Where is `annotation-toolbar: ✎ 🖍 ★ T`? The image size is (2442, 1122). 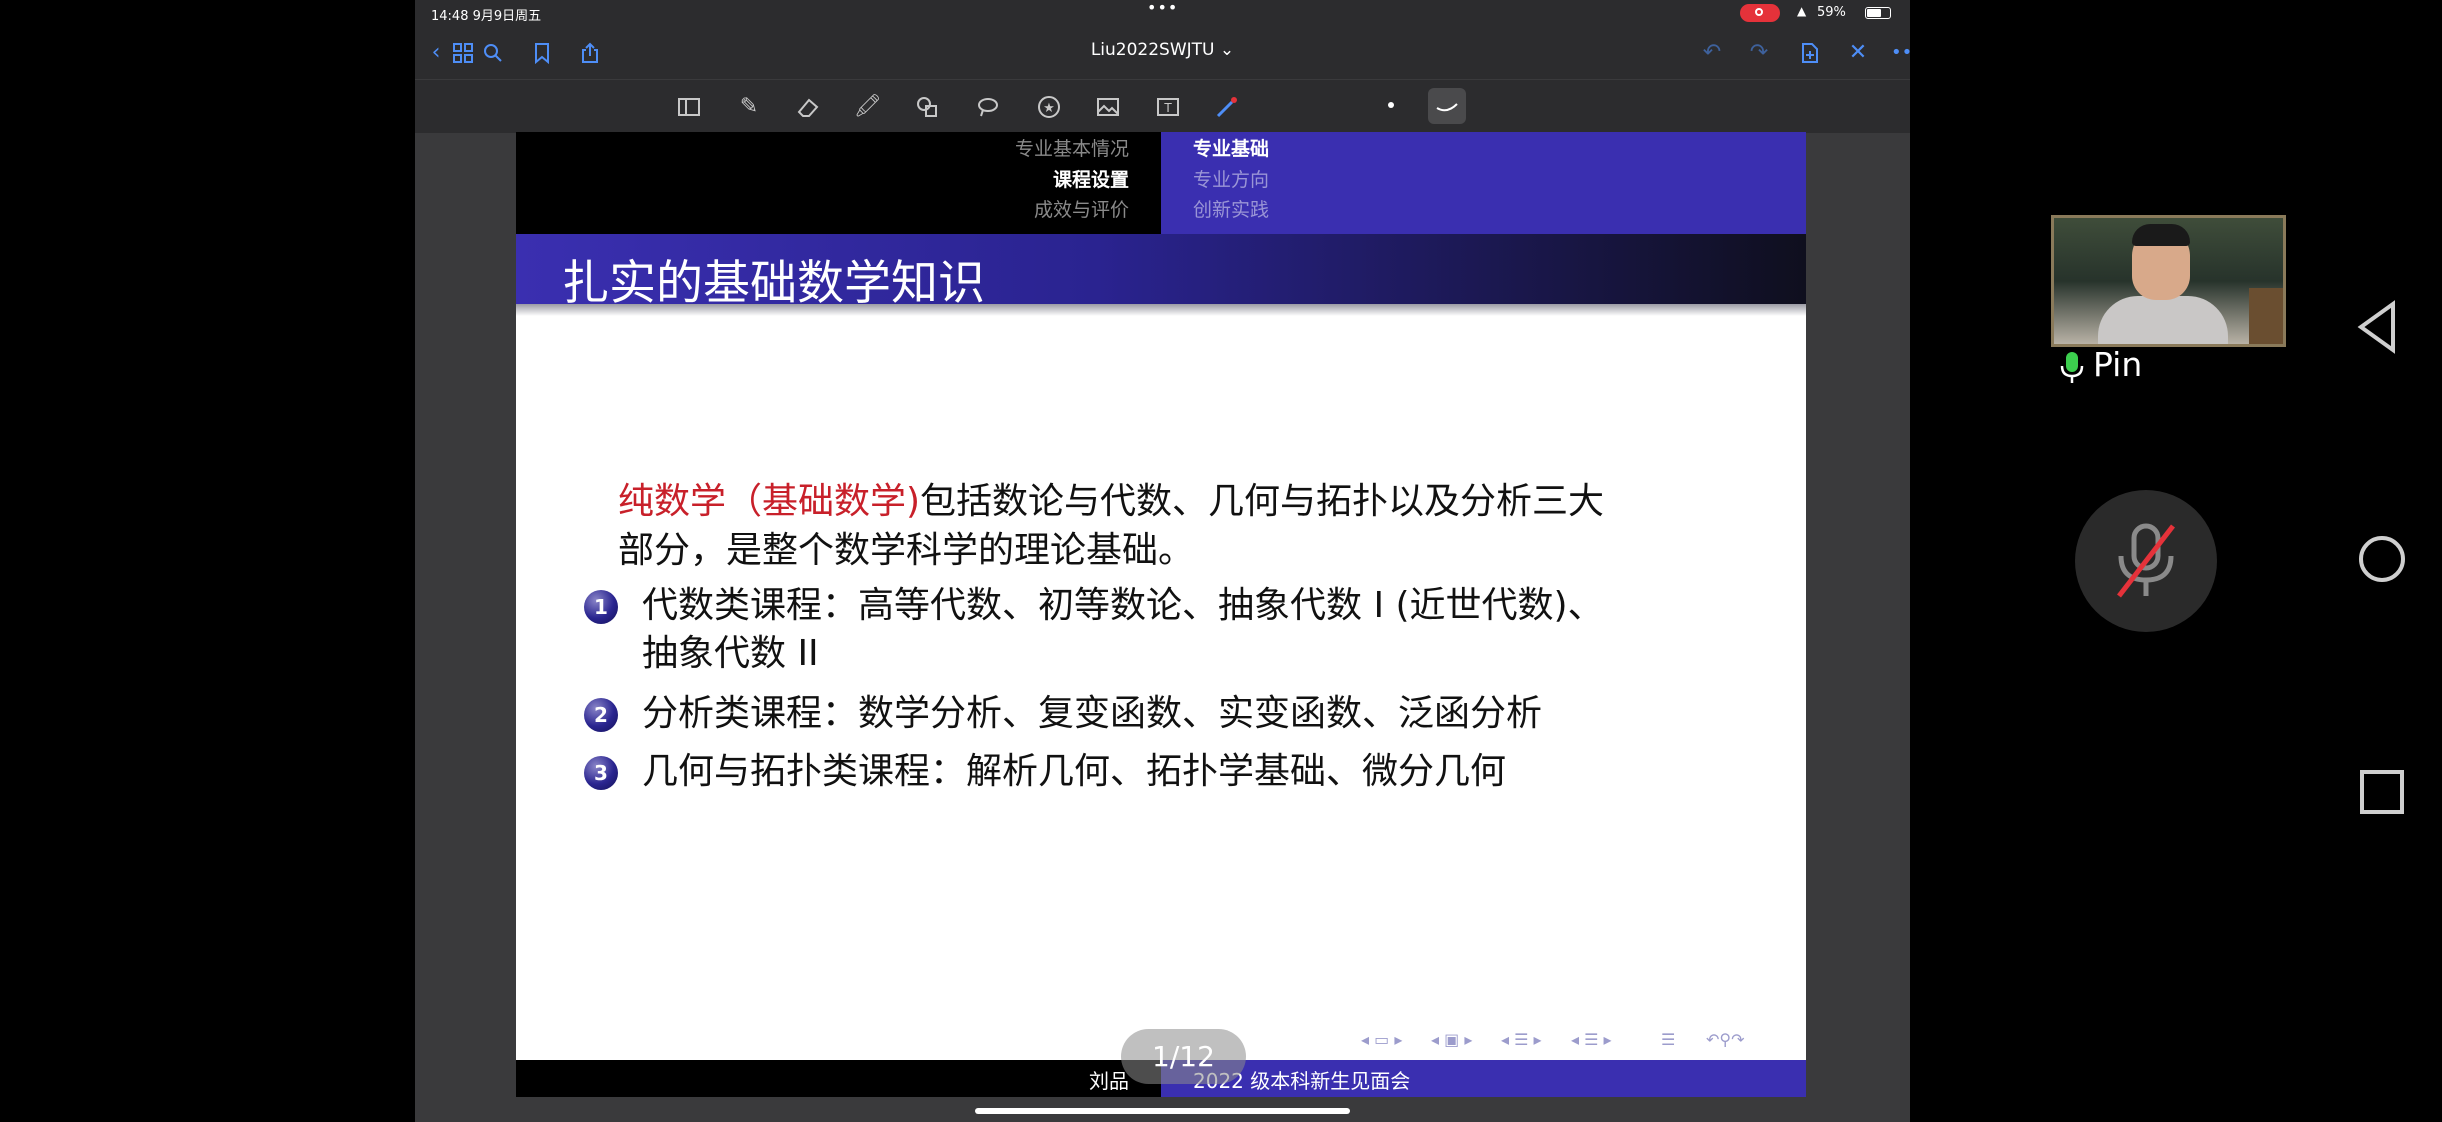
annotation-toolbar: ✎ 🖍 ★ T is located at coordinates (1162, 106).